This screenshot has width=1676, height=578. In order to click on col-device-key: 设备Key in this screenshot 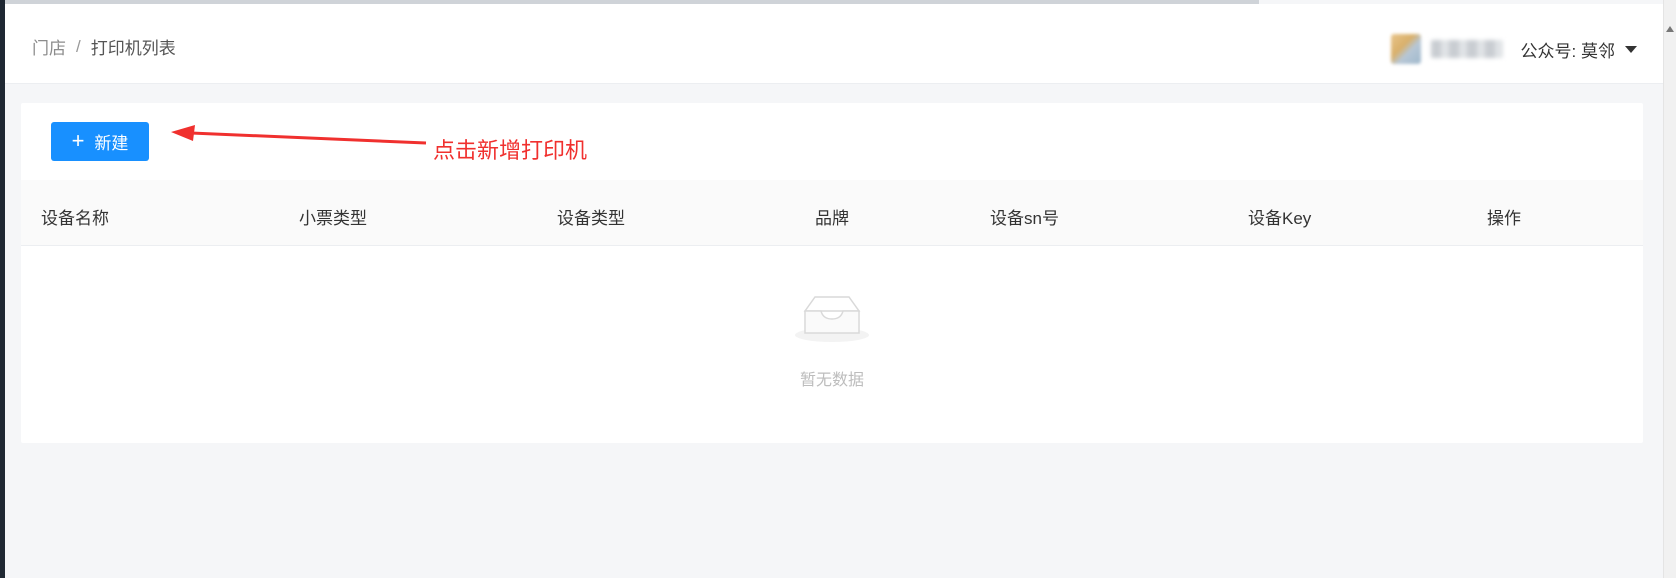, I will do `click(1280, 218)`.